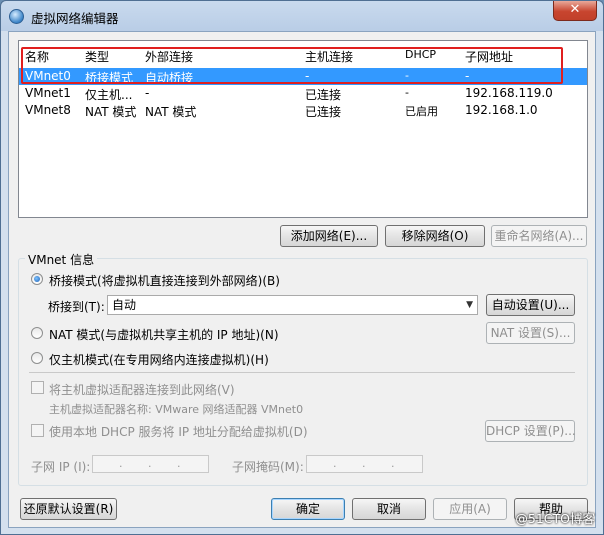  I want to click on bridged-mode-radio, so click(37, 279).